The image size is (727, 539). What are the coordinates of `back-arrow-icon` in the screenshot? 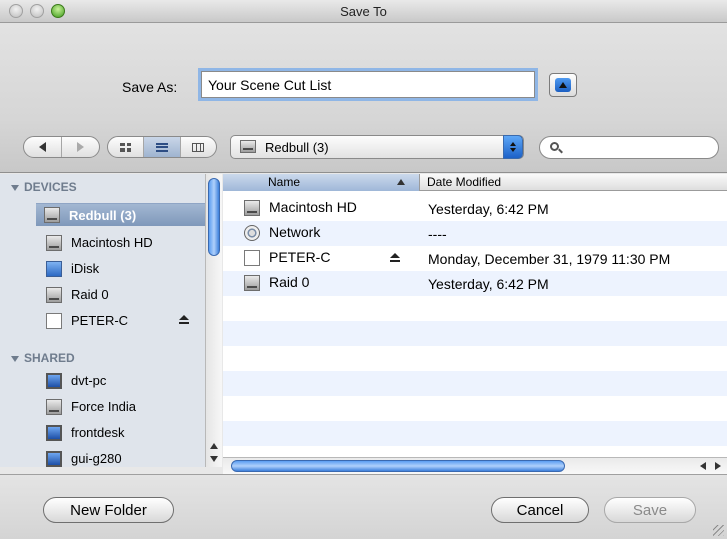 It's located at (42, 147).